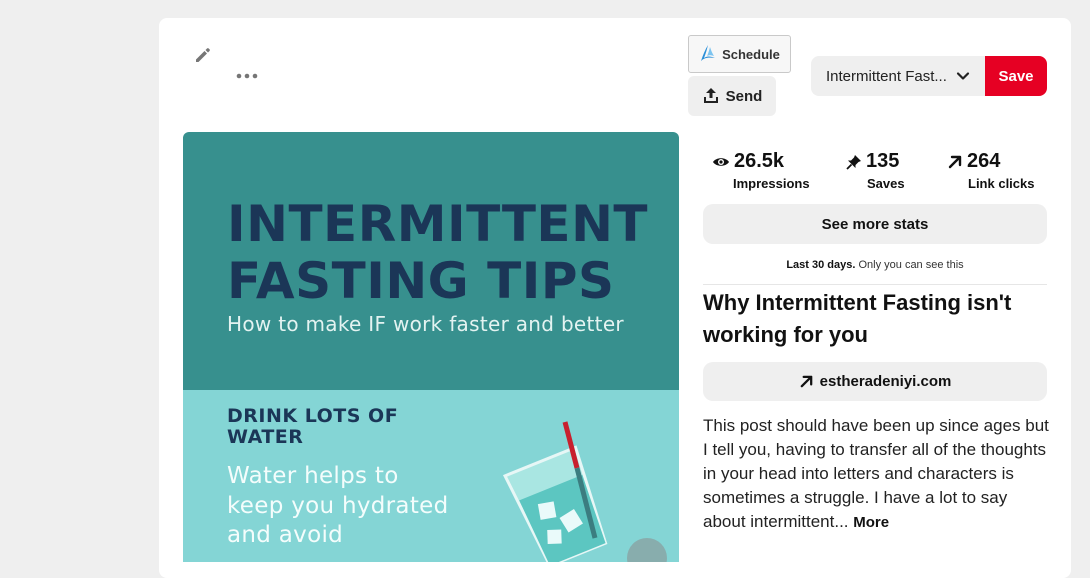  I want to click on see-more-stats-button: See more stats, so click(875, 224).